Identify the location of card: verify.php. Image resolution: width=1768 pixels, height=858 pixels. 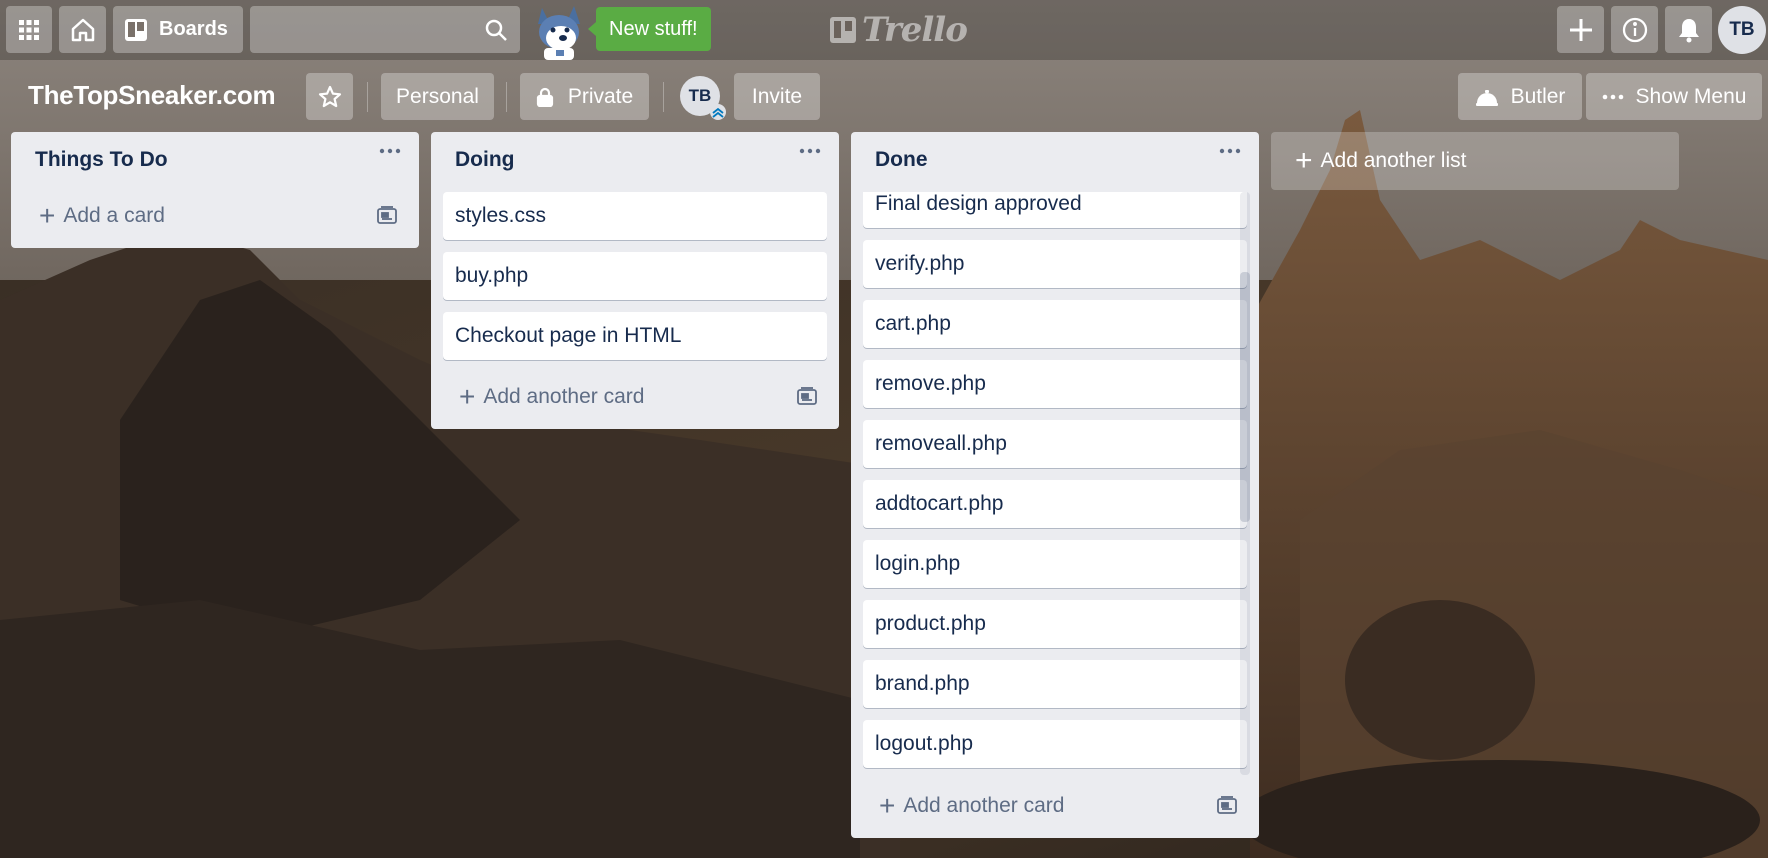
(1055, 264).